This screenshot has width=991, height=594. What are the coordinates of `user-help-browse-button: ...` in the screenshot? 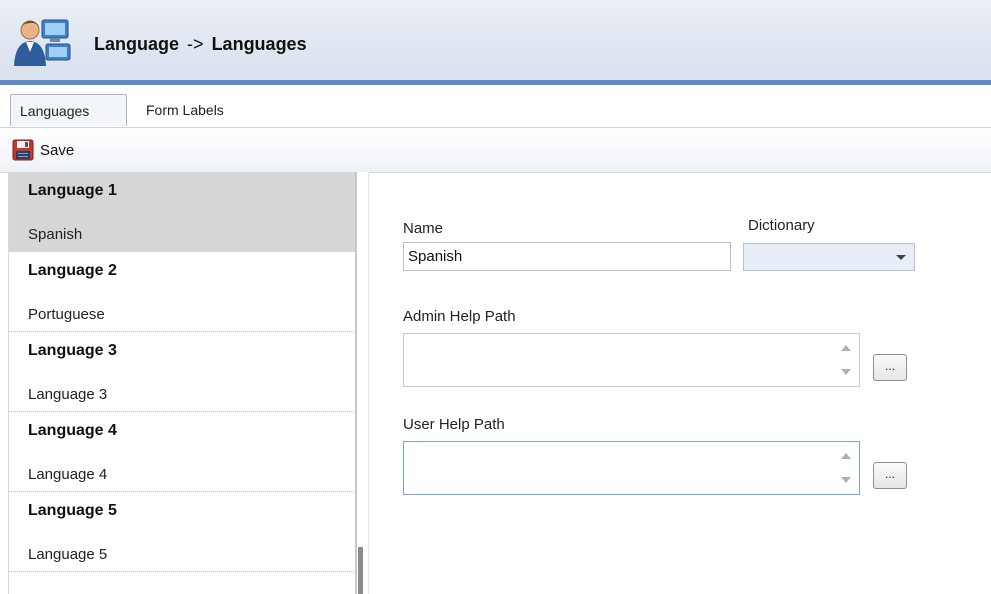 It's located at (890, 475).